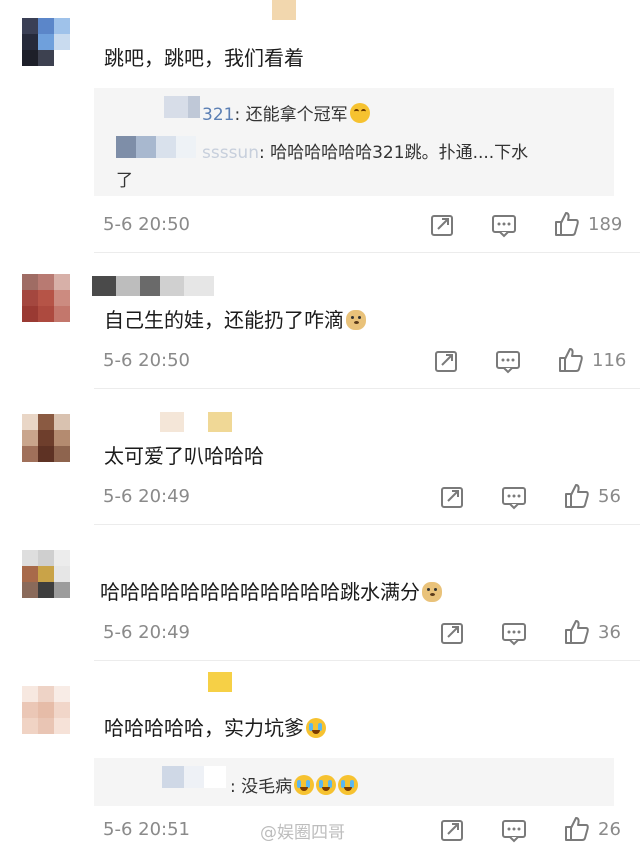  What do you see at coordinates (204, 728) in the screenshot?
I see `comment-text-content: 哈哈哈哈哈，实力坑爹` at bounding box center [204, 728].